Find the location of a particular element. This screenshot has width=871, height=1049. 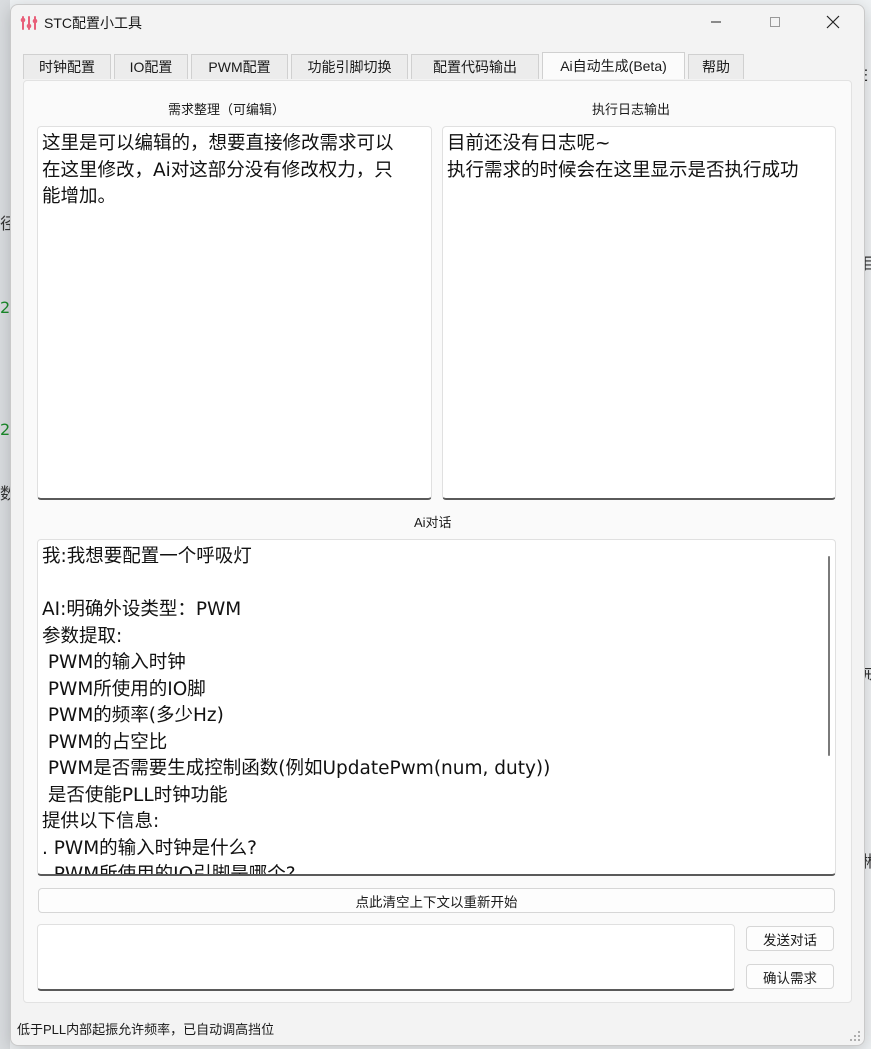

resize-grip-icon is located at coordinates (855, 1036).